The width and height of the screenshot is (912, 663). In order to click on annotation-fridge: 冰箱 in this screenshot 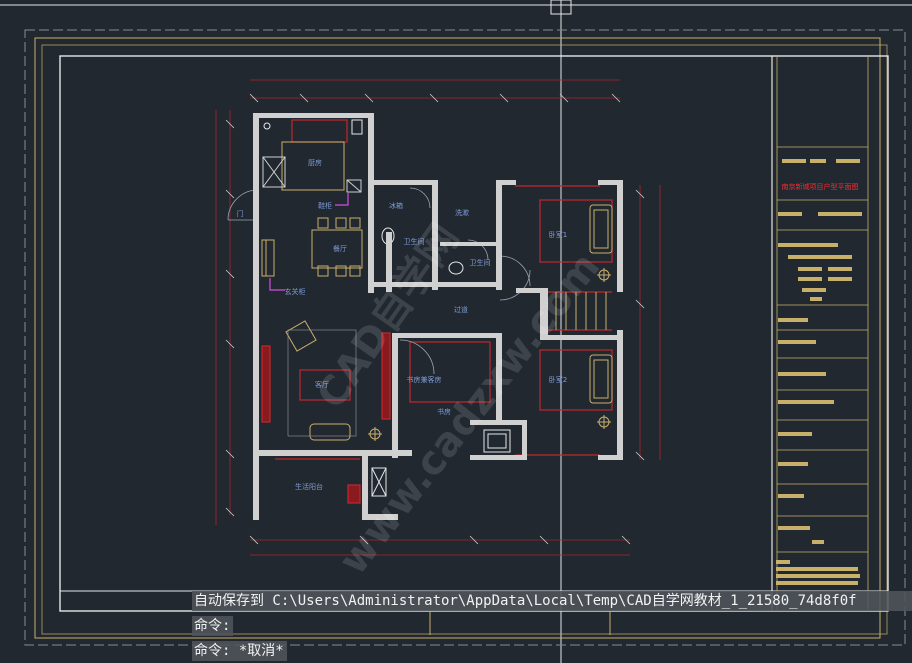, I will do `click(396, 205)`.